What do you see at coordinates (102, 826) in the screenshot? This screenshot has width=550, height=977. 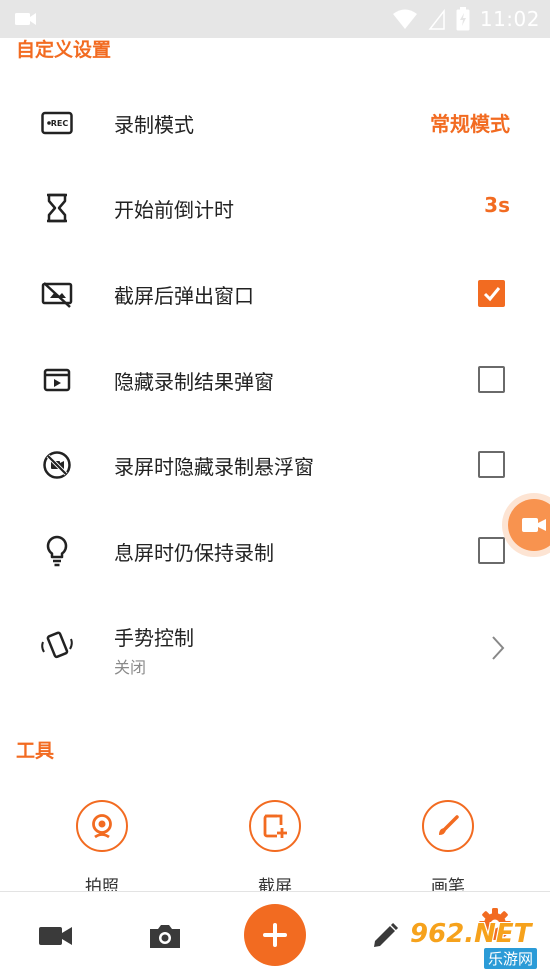 I see `webcam-icon` at bounding box center [102, 826].